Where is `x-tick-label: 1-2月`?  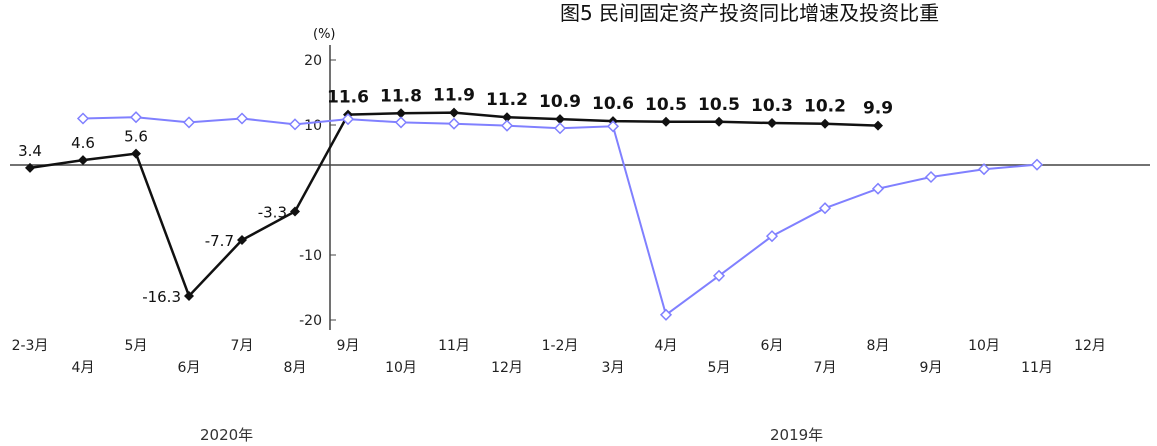 x-tick-label: 1-2月 is located at coordinates (560, 346).